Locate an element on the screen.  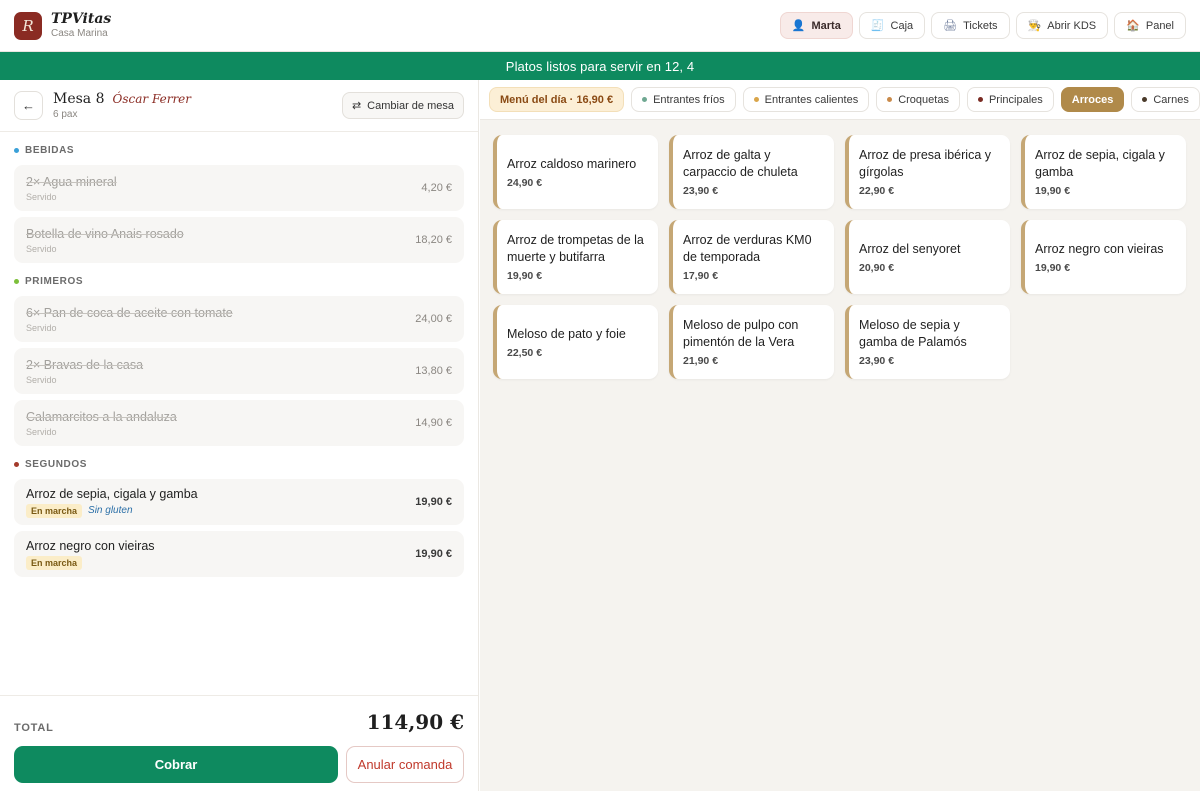
dish-price: 17,90 € is located at coordinates (701, 276).